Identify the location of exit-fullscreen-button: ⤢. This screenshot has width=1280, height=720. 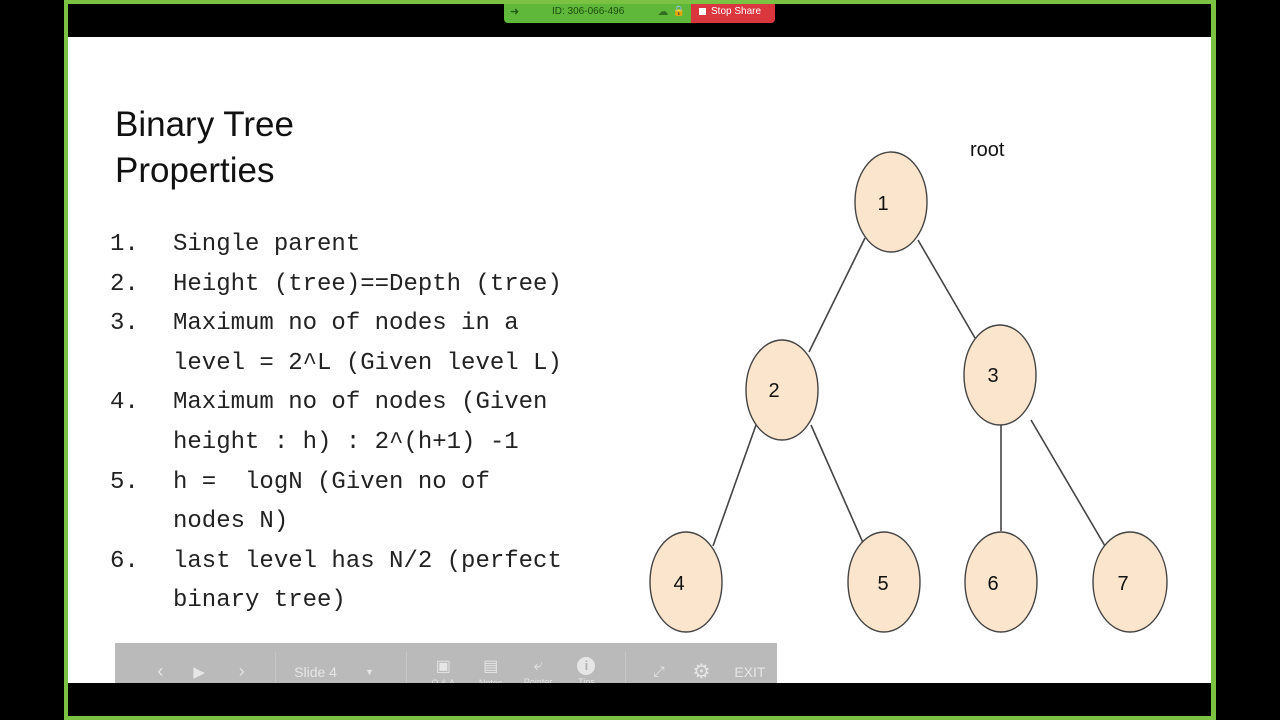
(659, 671).